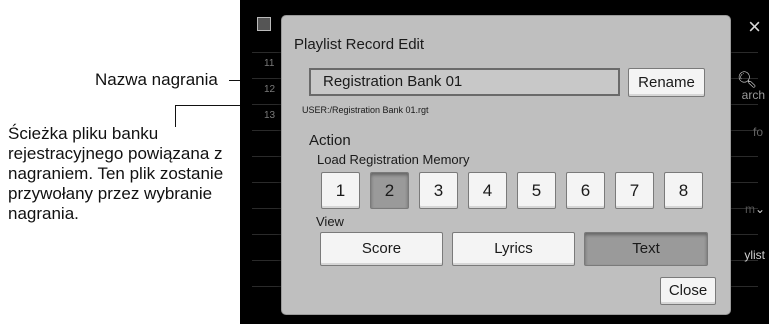 The width and height of the screenshot is (769, 324). Describe the element at coordinates (389, 190) in the screenshot. I see `memory-button-2: 2` at that location.